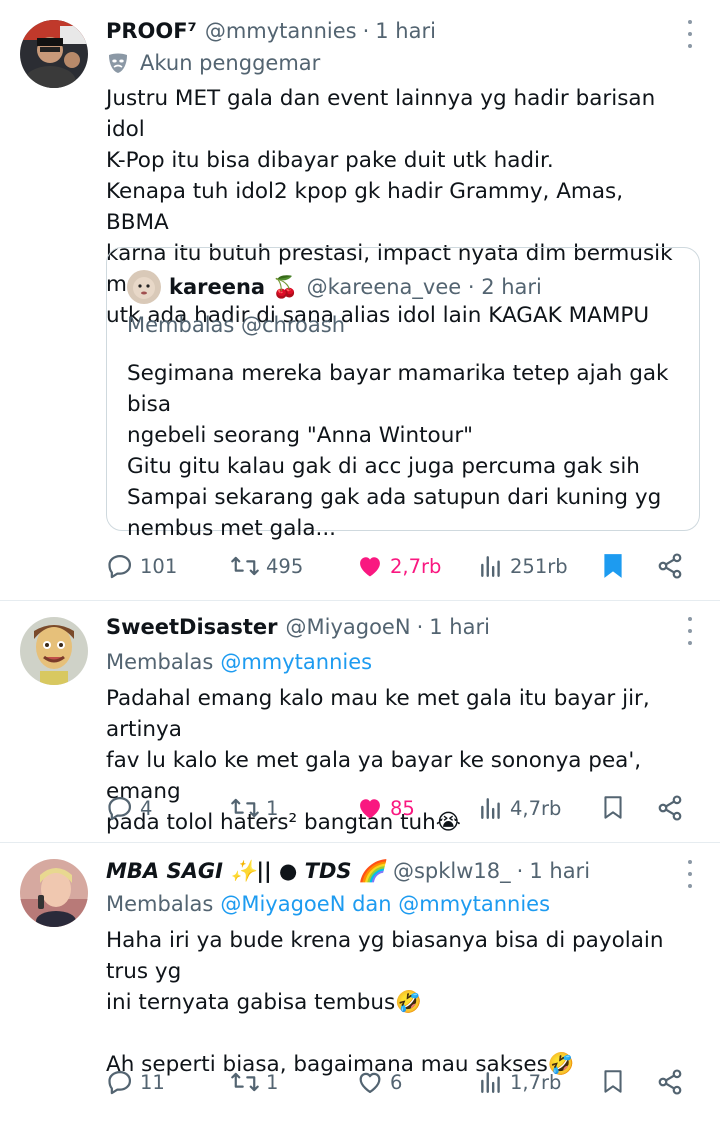 The image size is (720, 1124). I want to click on quote-header: kareena 🍒 @kareena_vee · 2 hari, so click(355, 287).